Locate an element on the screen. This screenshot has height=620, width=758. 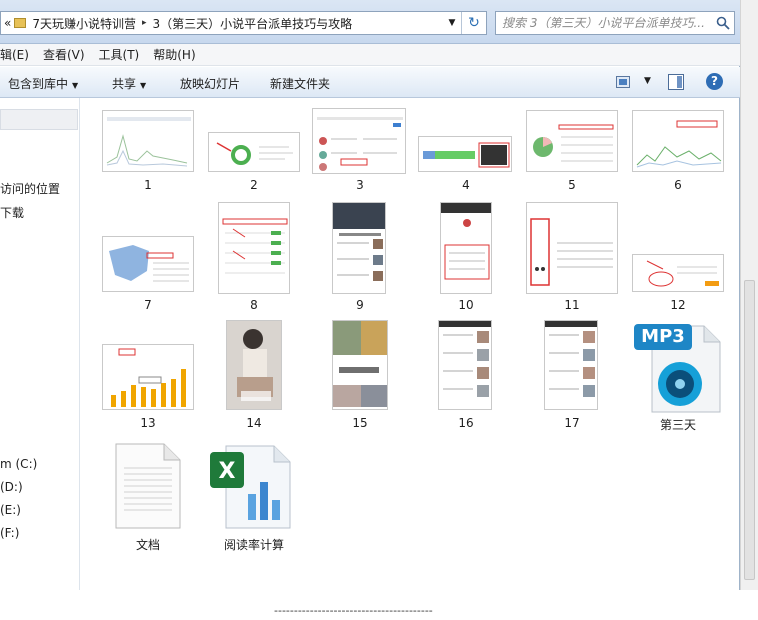
file-label: 阅读率计算 is located at coordinates (253, 545).